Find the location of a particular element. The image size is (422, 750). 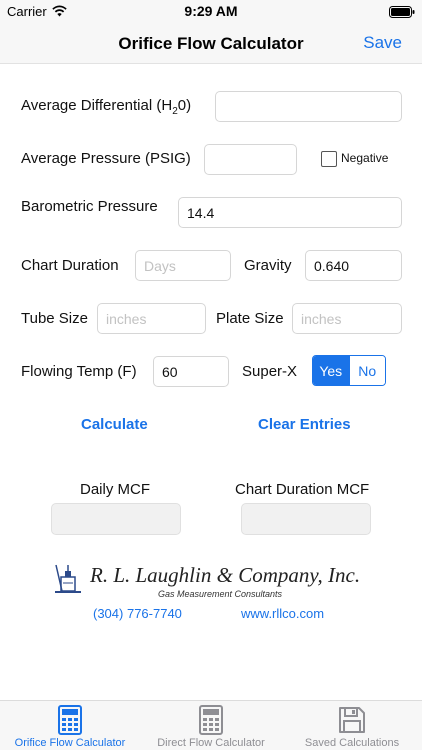

company-name: R. L. Laughlin & Company, Inc. is located at coordinates (225, 575).